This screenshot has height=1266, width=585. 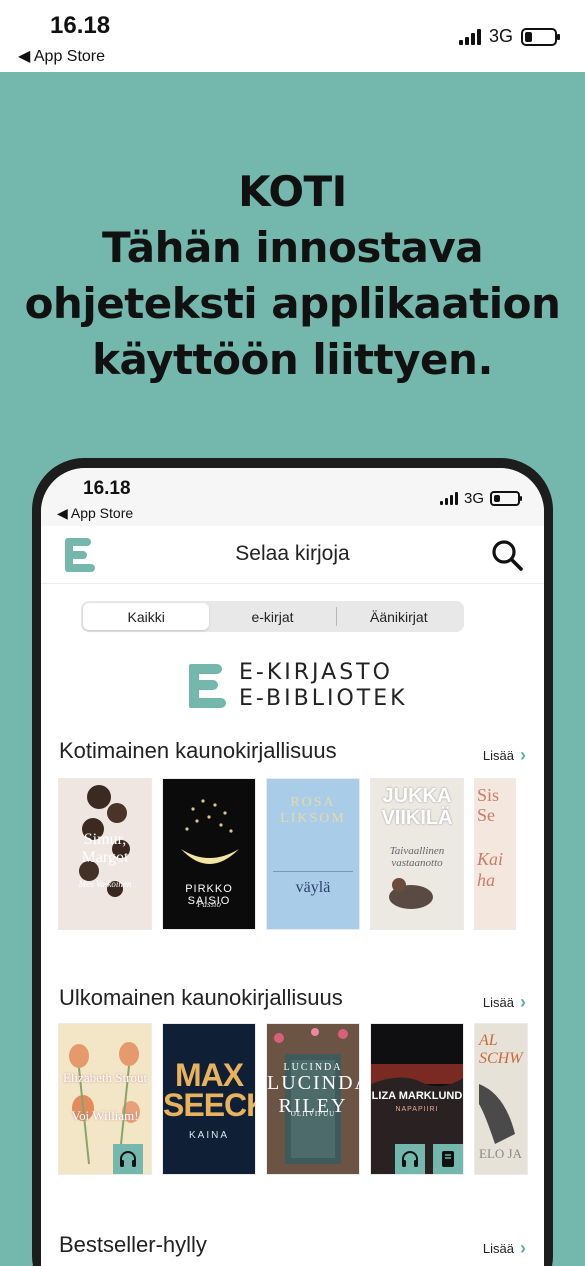 What do you see at coordinates (146, 616) in the screenshot?
I see `segment-all: Kaikki` at bounding box center [146, 616].